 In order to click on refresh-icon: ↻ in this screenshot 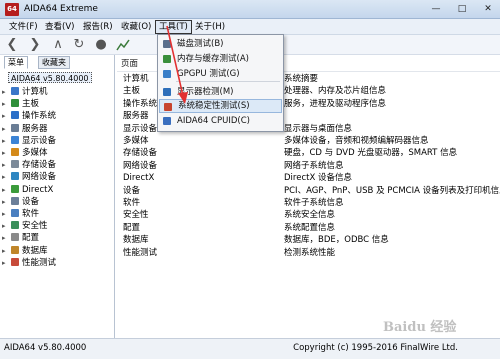, I will do `click(79, 45)`.